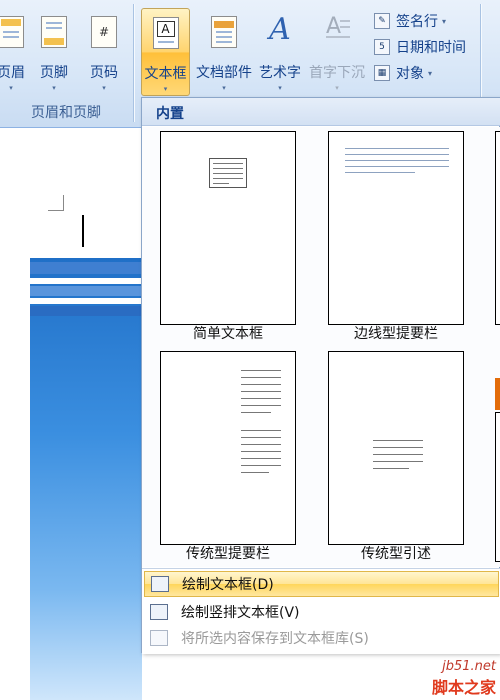  What do you see at coordinates (417, 22) in the screenshot?
I see `signature-line-label: 签名行` at bounding box center [417, 22].